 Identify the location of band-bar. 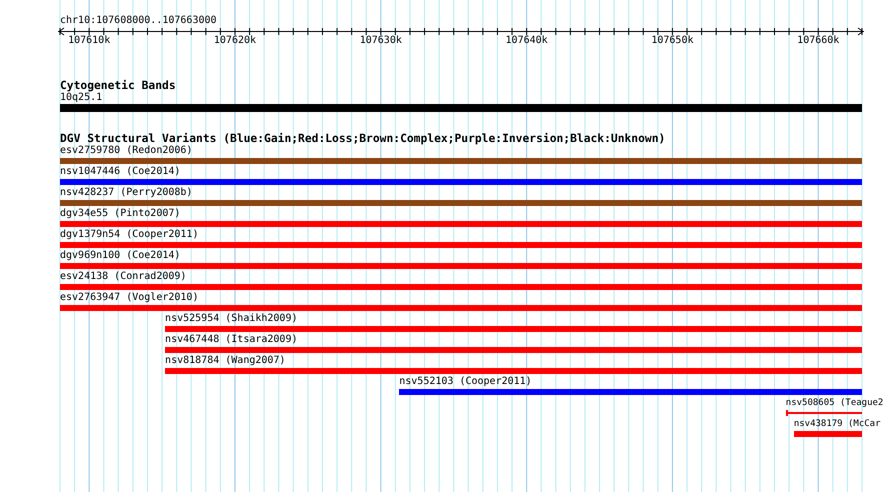
(461, 108).